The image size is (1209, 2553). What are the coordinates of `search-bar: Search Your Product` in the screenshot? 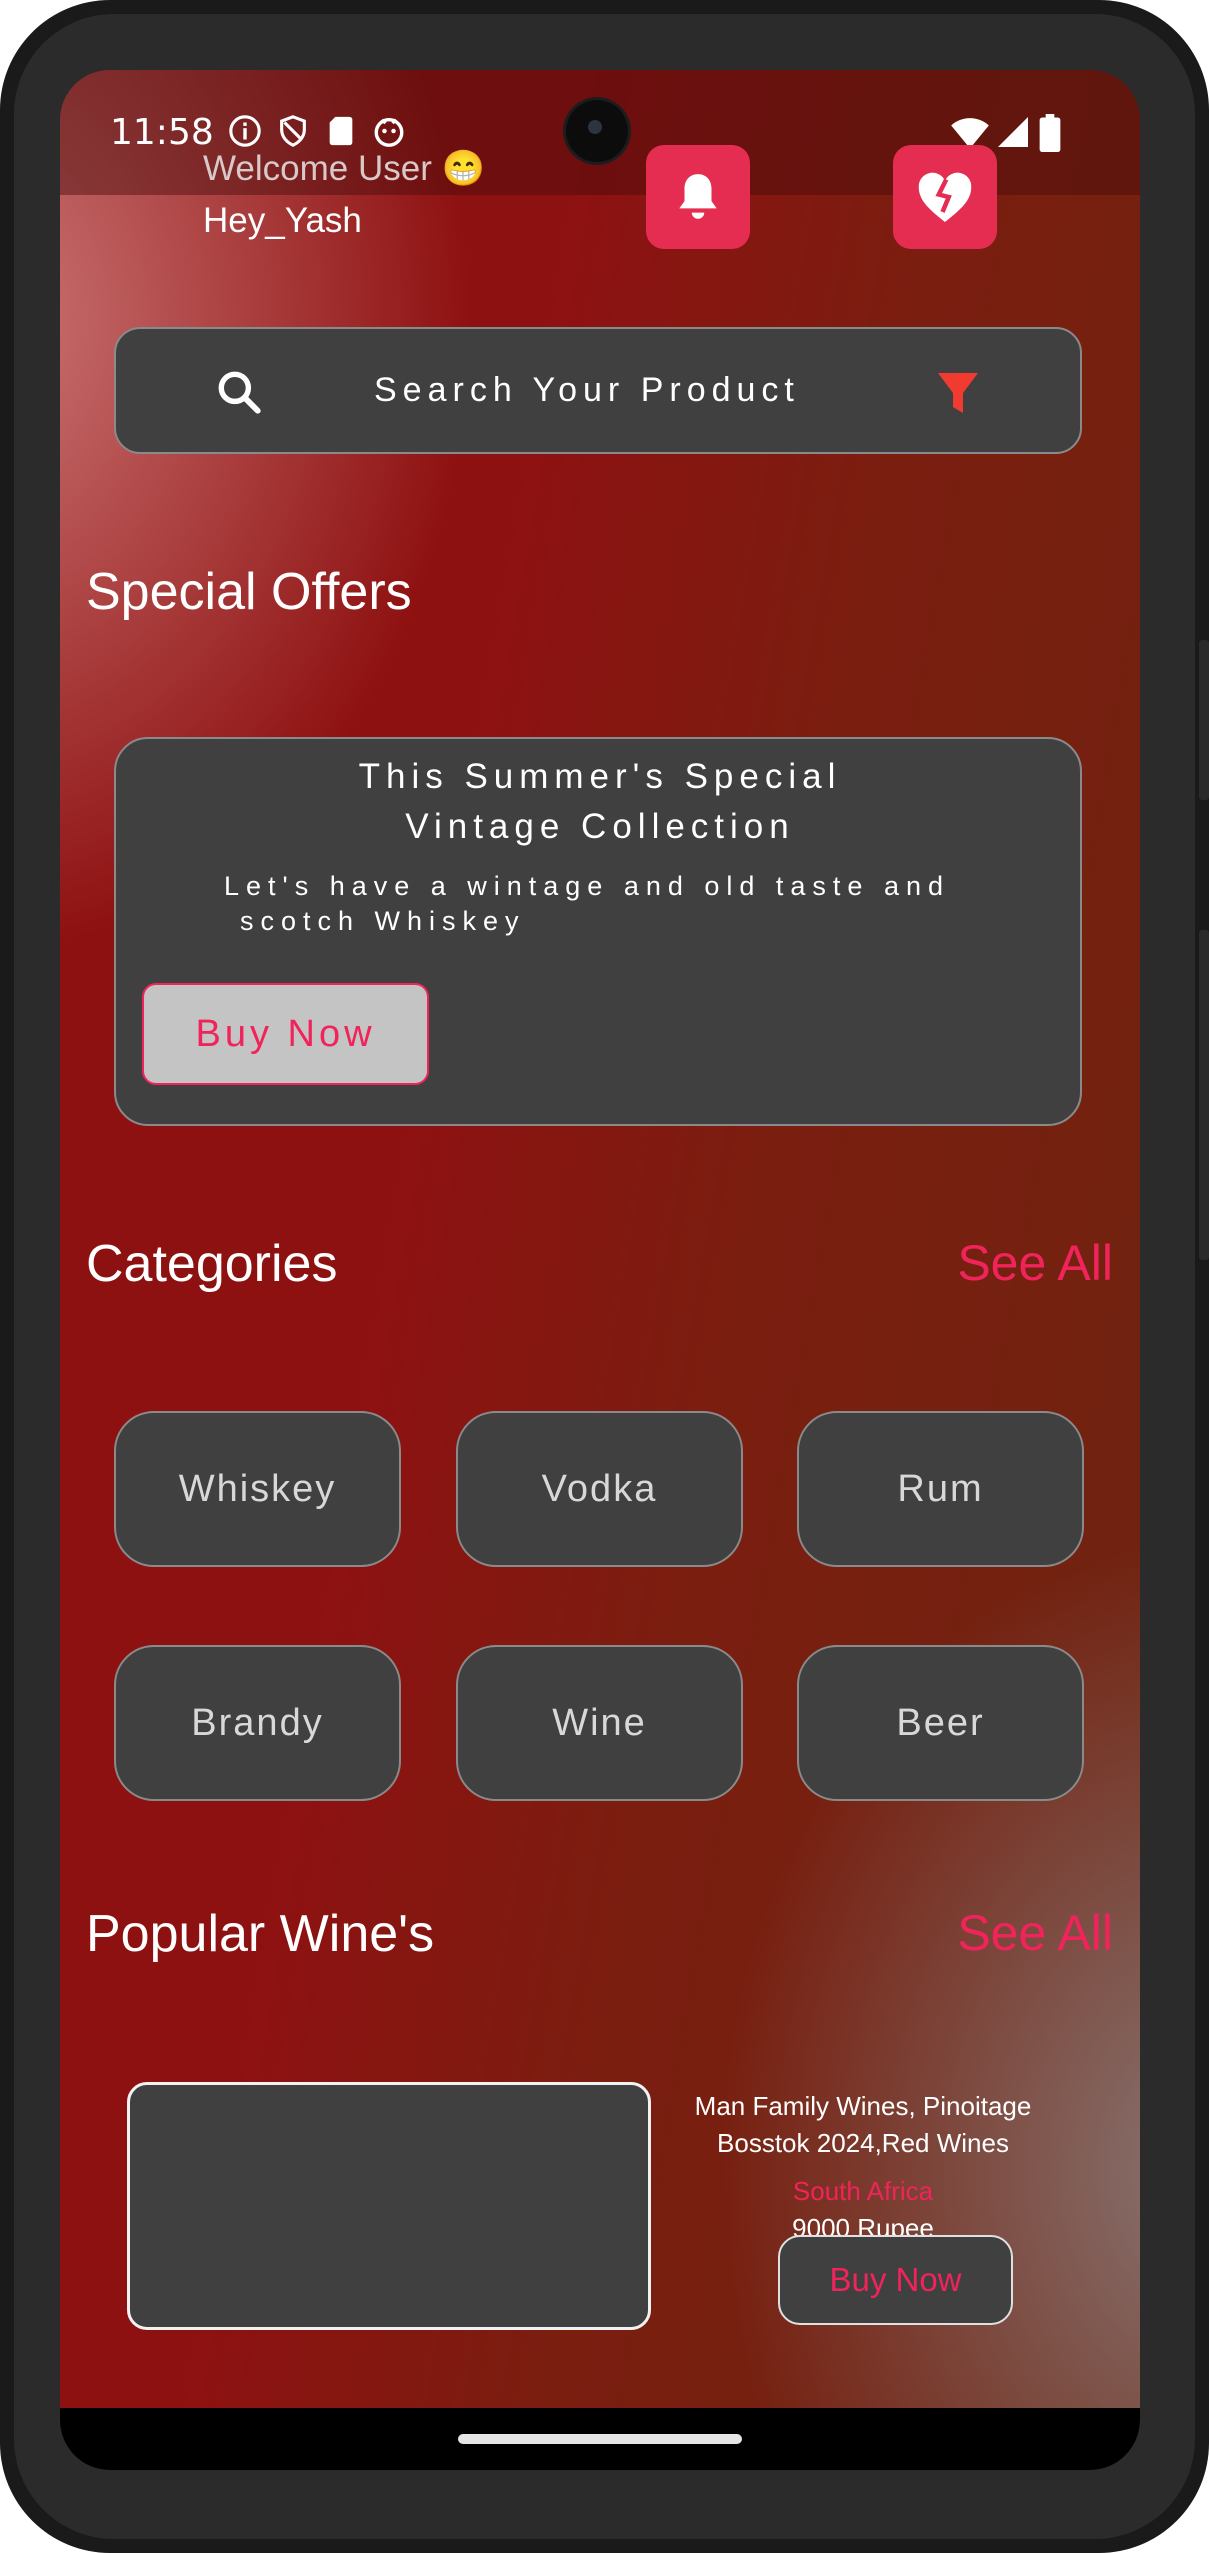 It's located at (598, 390).